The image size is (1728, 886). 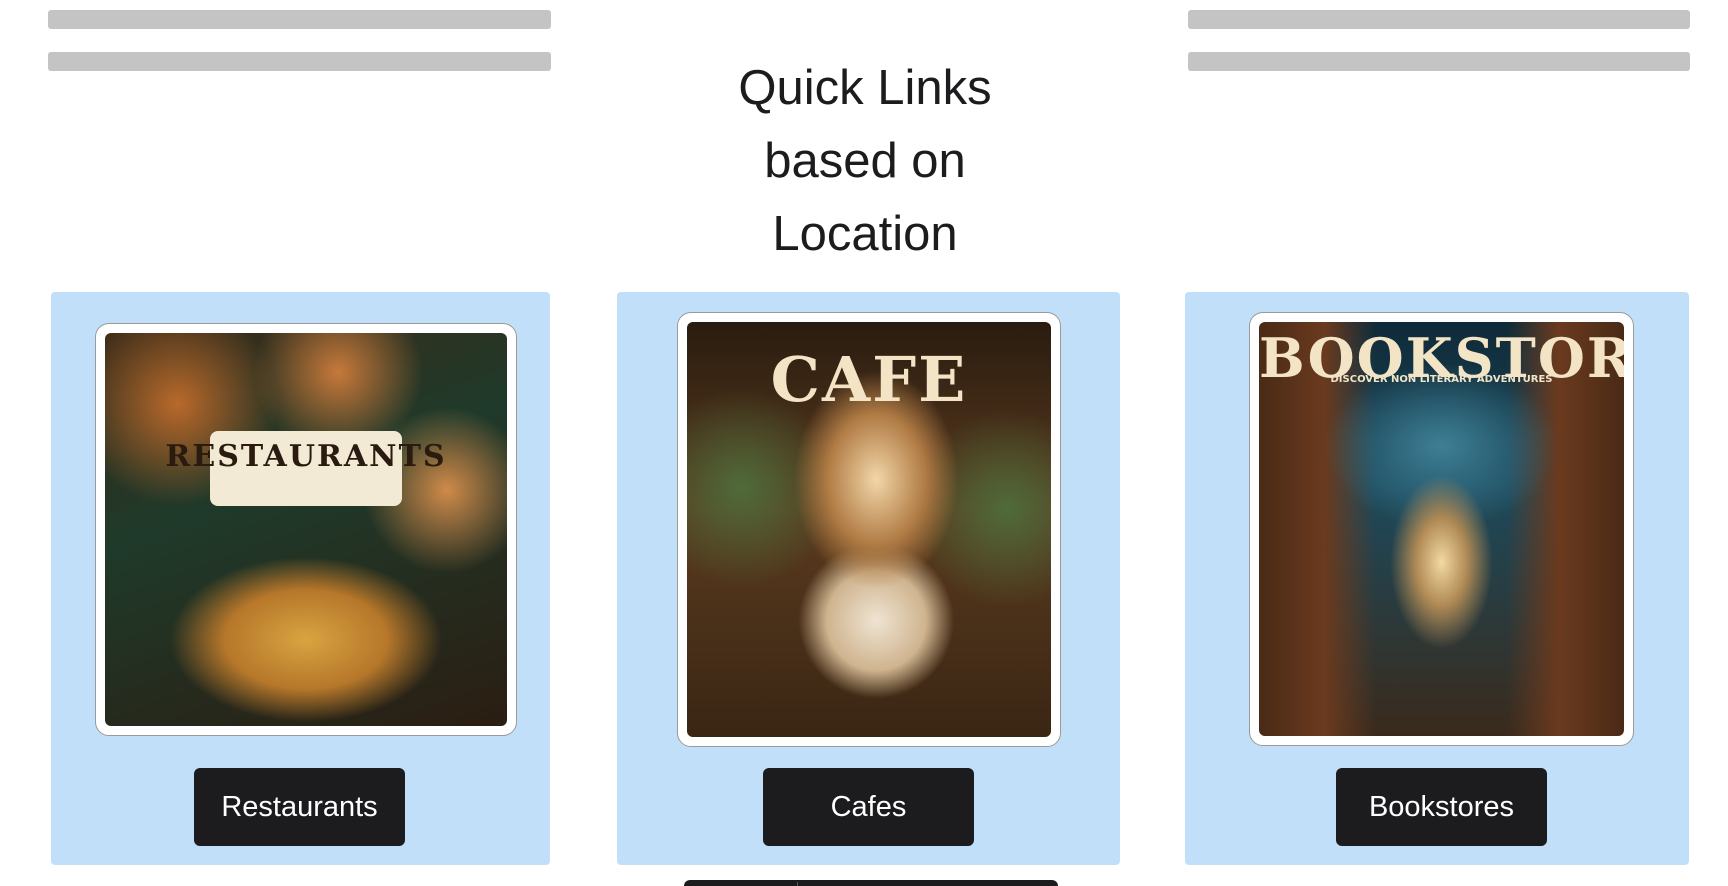 I want to click on title-line-1: Quick Links, so click(x=865, y=88).